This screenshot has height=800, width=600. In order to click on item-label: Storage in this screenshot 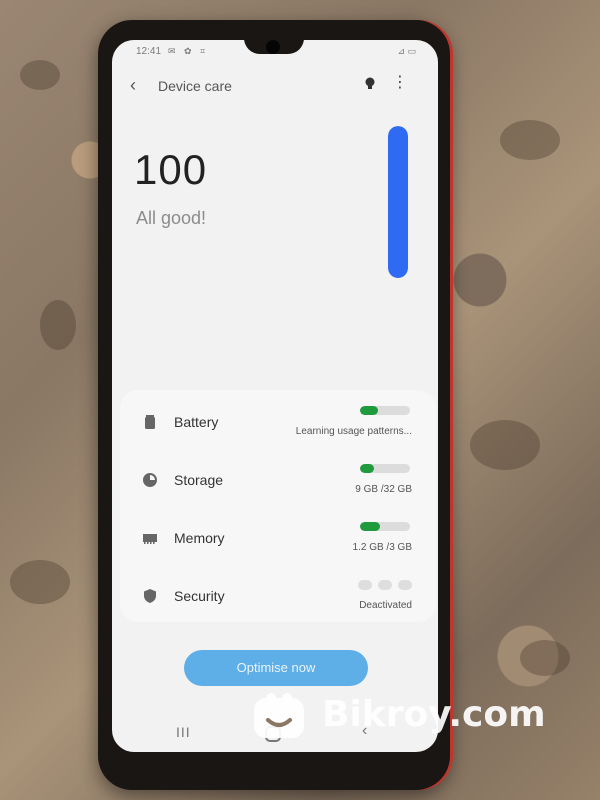, I will do `click(199, 480)`.